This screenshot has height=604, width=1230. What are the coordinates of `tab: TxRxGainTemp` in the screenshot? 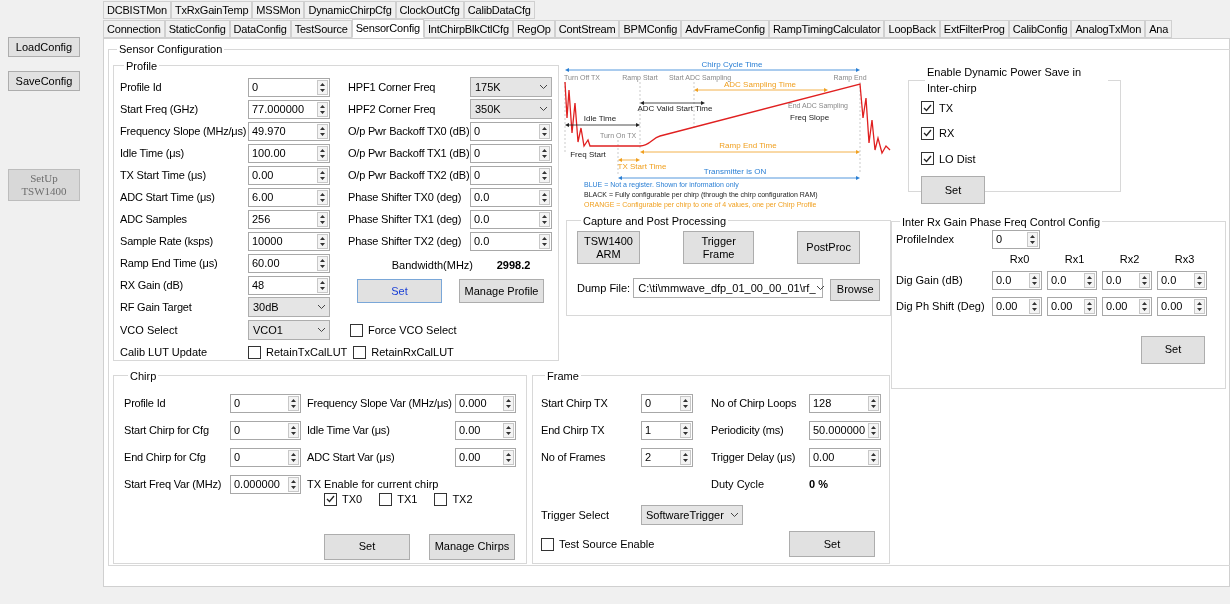 It's located at (211, 10).